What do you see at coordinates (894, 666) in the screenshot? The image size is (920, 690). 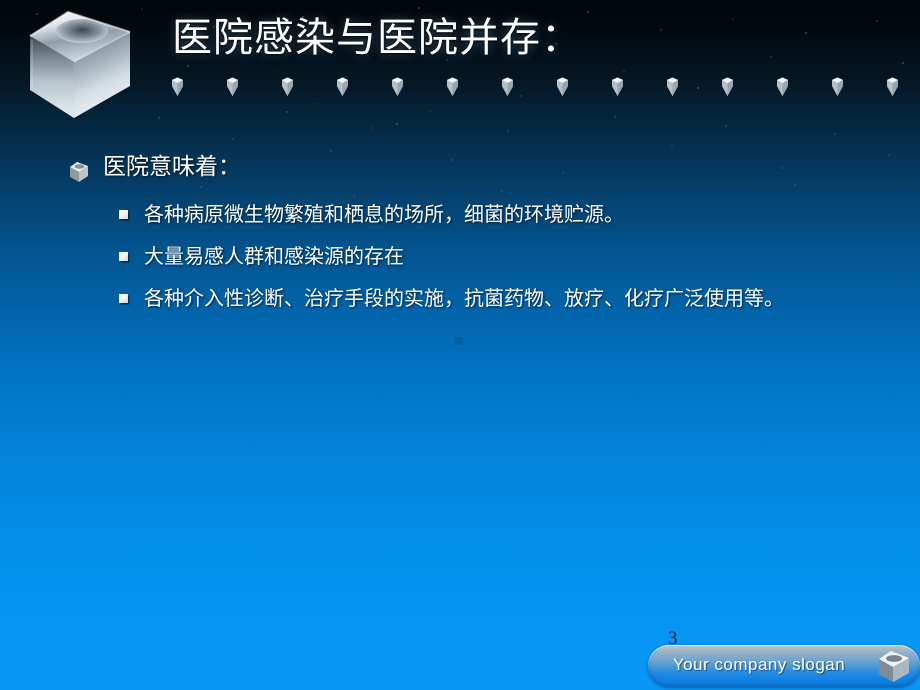 I see `cube-icon` at bounding box center [894, 666].